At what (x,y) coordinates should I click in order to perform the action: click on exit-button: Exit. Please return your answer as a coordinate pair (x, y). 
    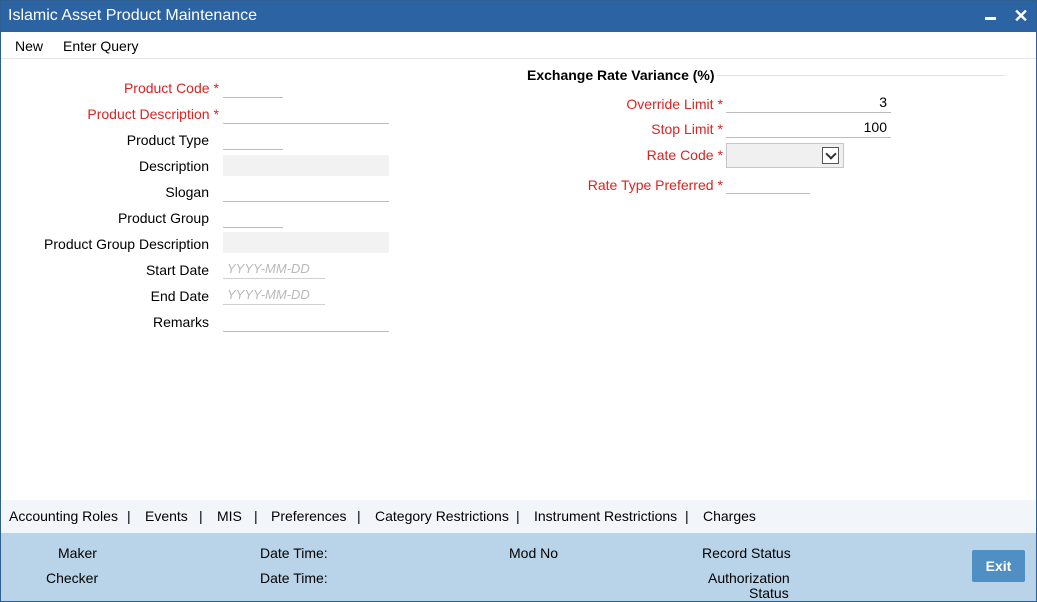
    Looking at the image, I should click on (998, 566).